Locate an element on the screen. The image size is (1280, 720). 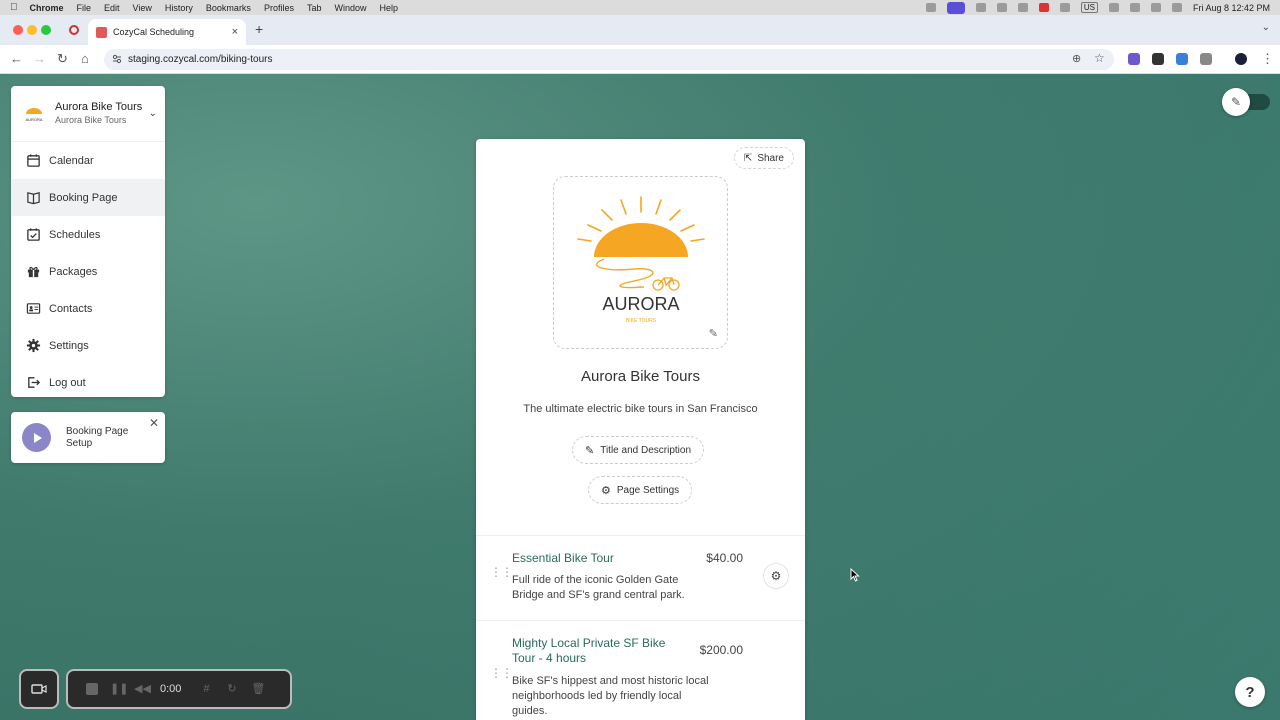
gear-icon is located at coordinates (33, 346).